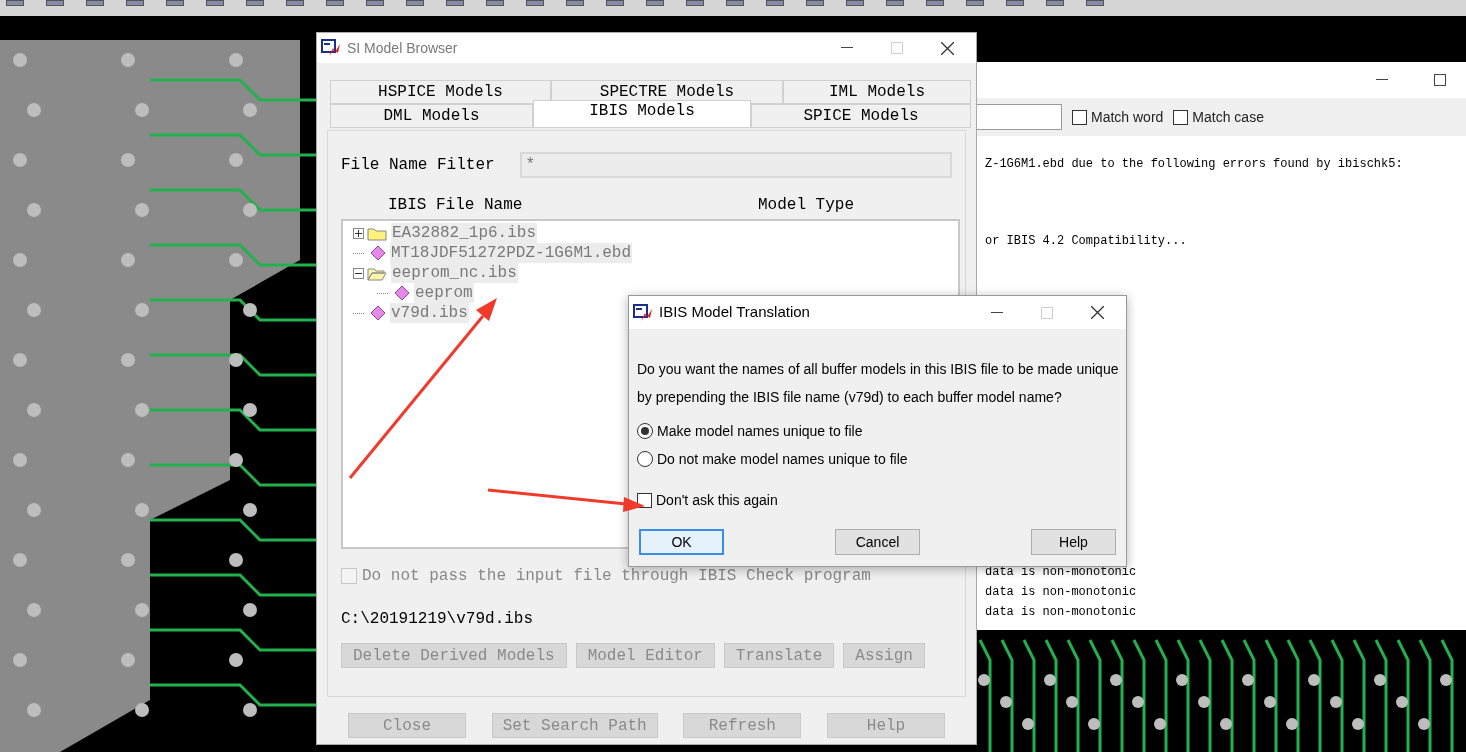 The image size is (1466, 752). What do you see at coordinates (1073, 542) in the screenshot?
I see `dialog-button: Help` at bounding box center [1073, 542].